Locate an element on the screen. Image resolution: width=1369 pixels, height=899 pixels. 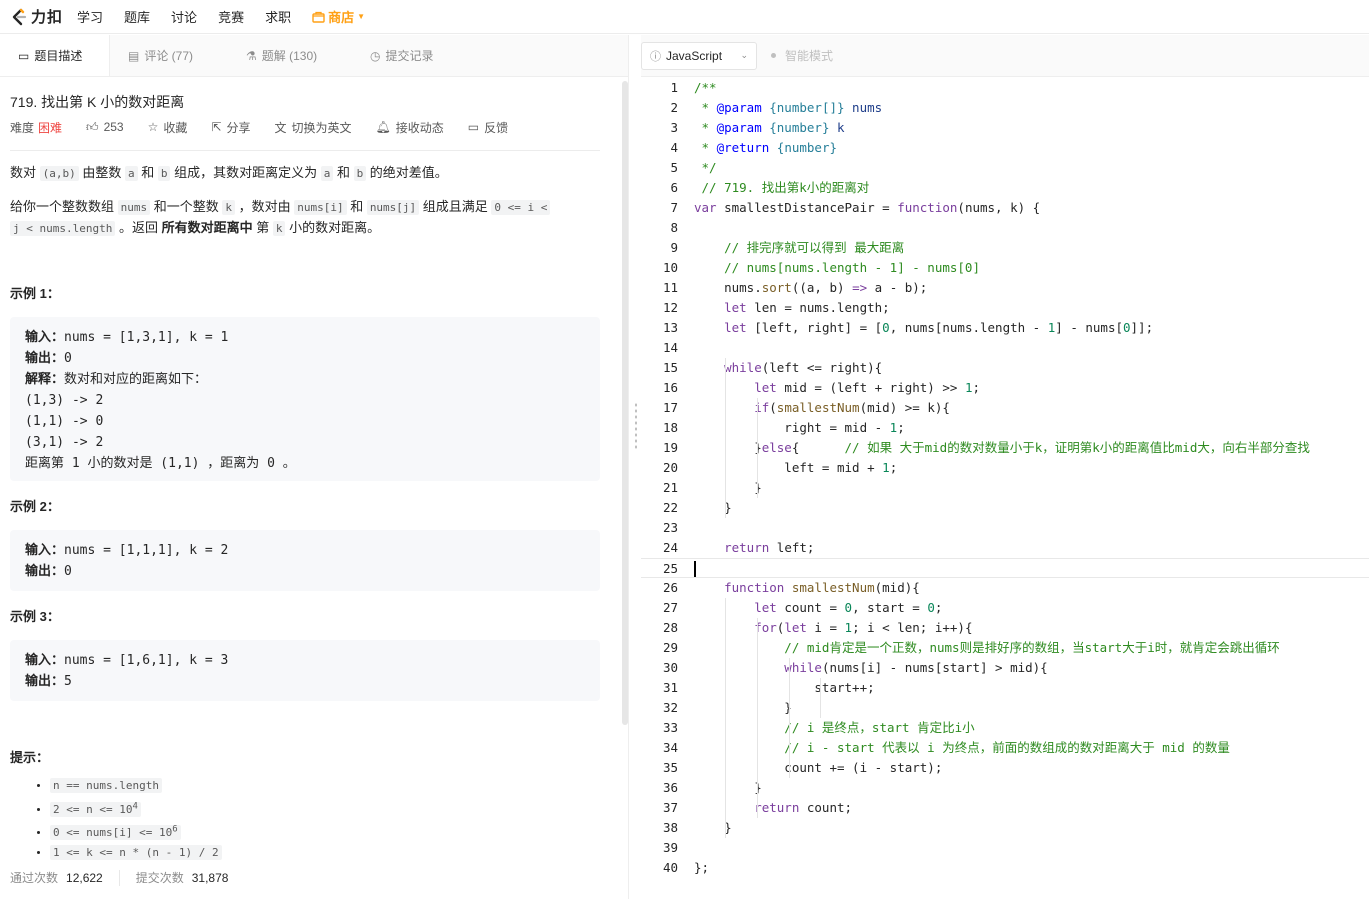
code-line: 18 right = mid - 1; is located at coordinates (1005, 428).